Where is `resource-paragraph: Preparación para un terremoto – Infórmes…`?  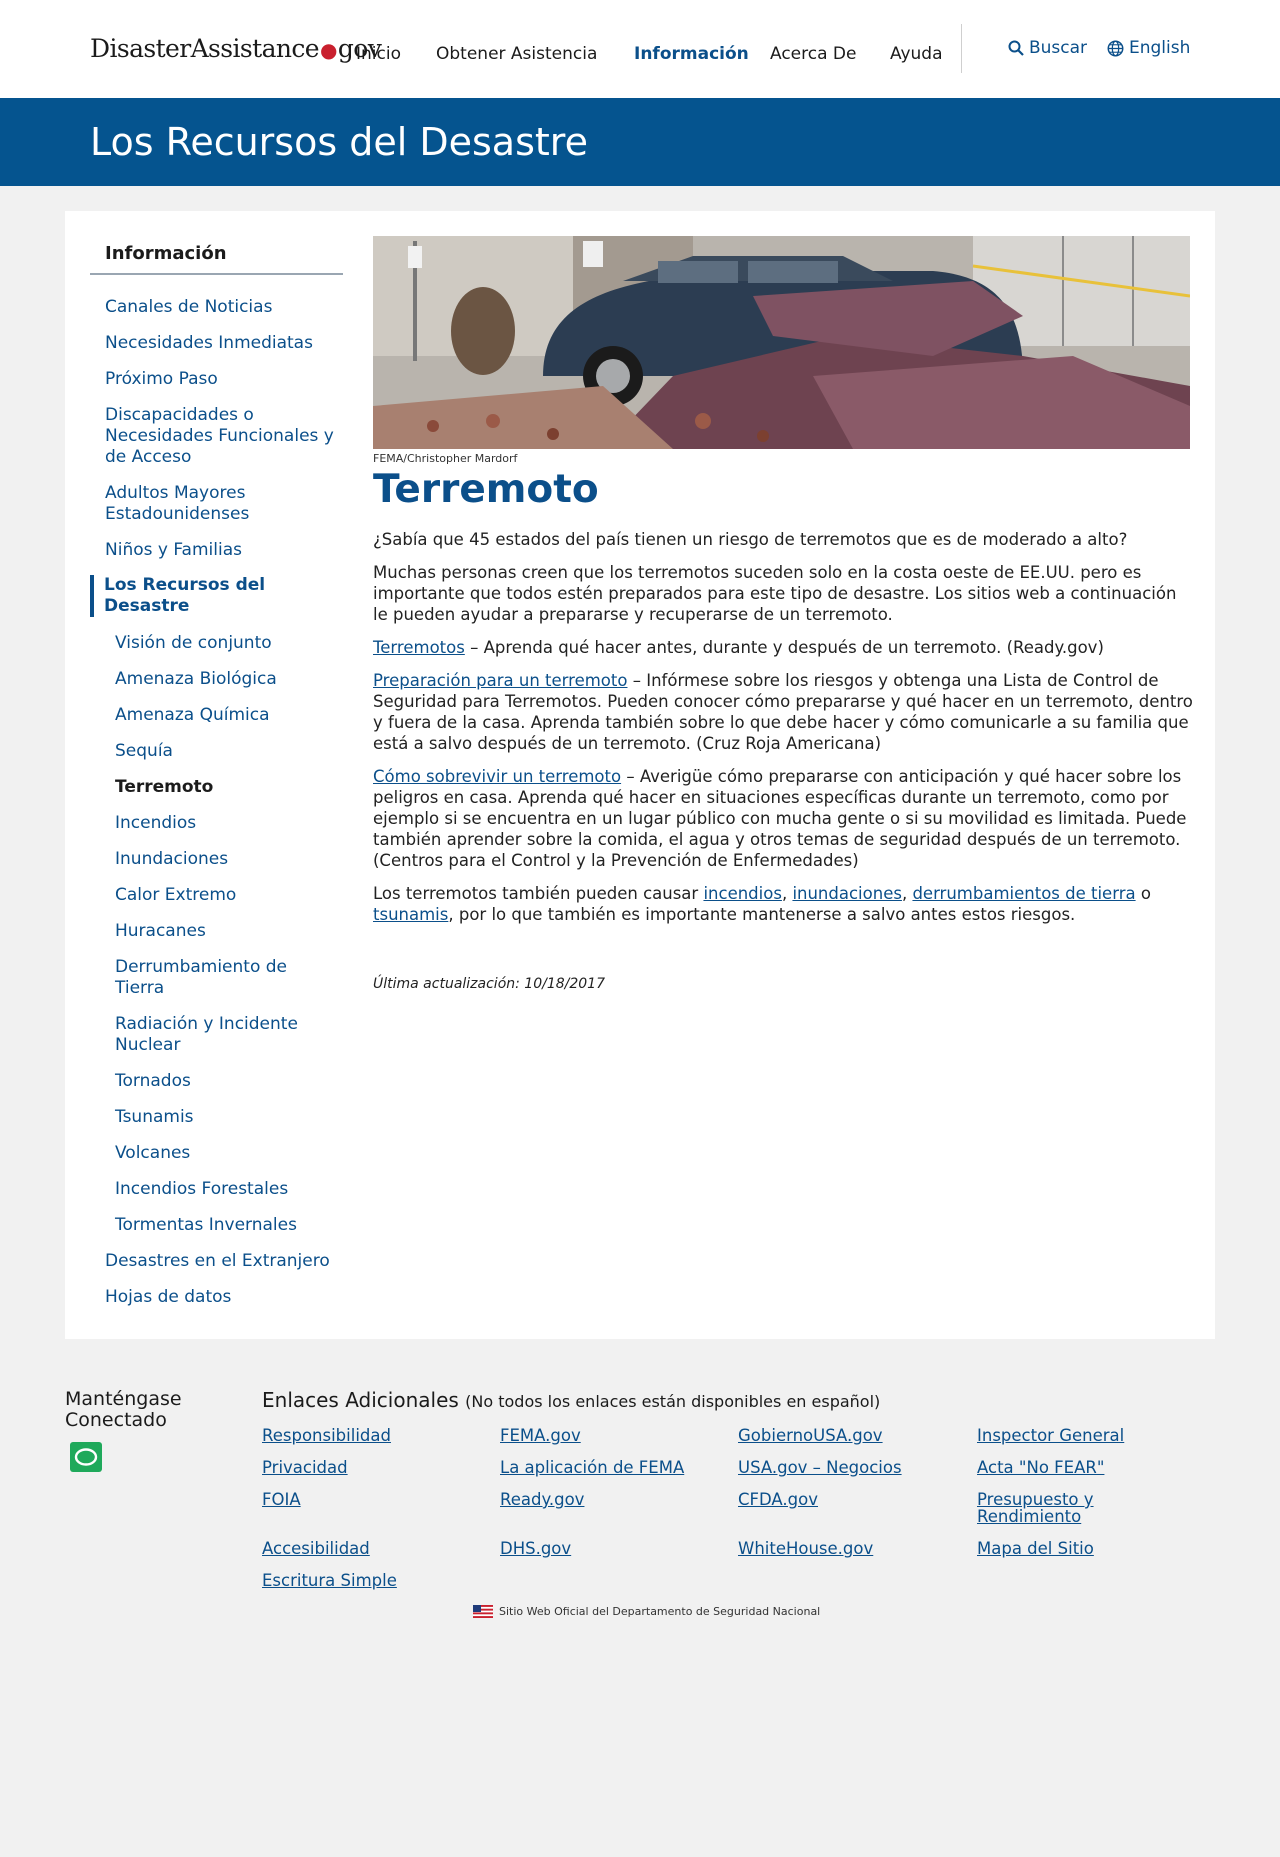
resource-paragraph: Preparación para un terremoto – Infórmes… is located at coordinates (783, 712).